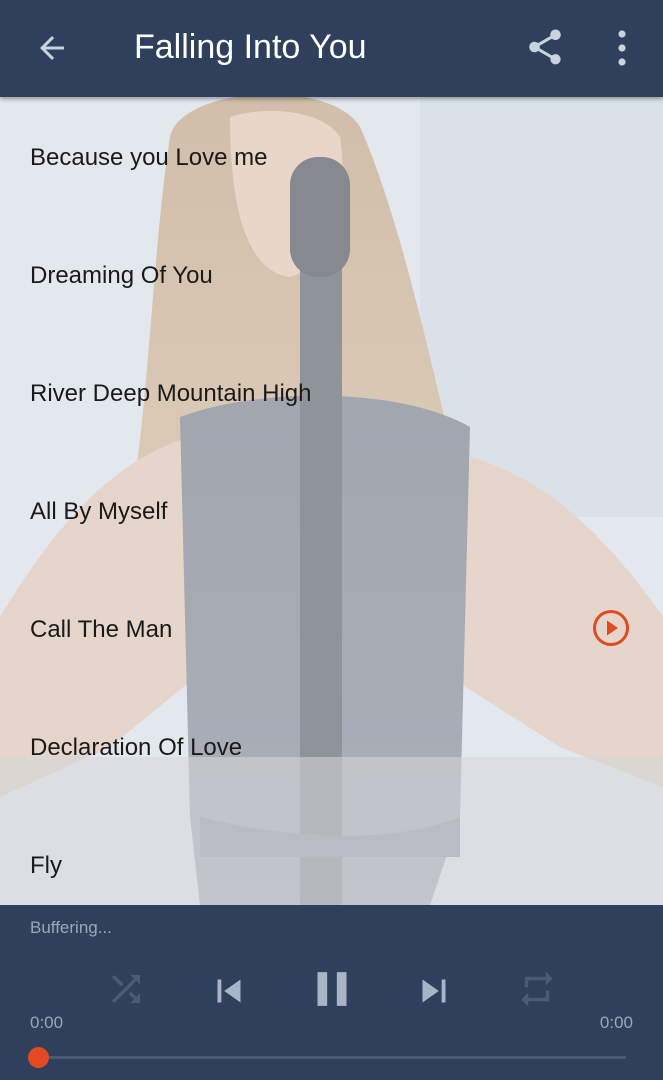  I want to click on total-time: 0:00, so click(616, 1022).